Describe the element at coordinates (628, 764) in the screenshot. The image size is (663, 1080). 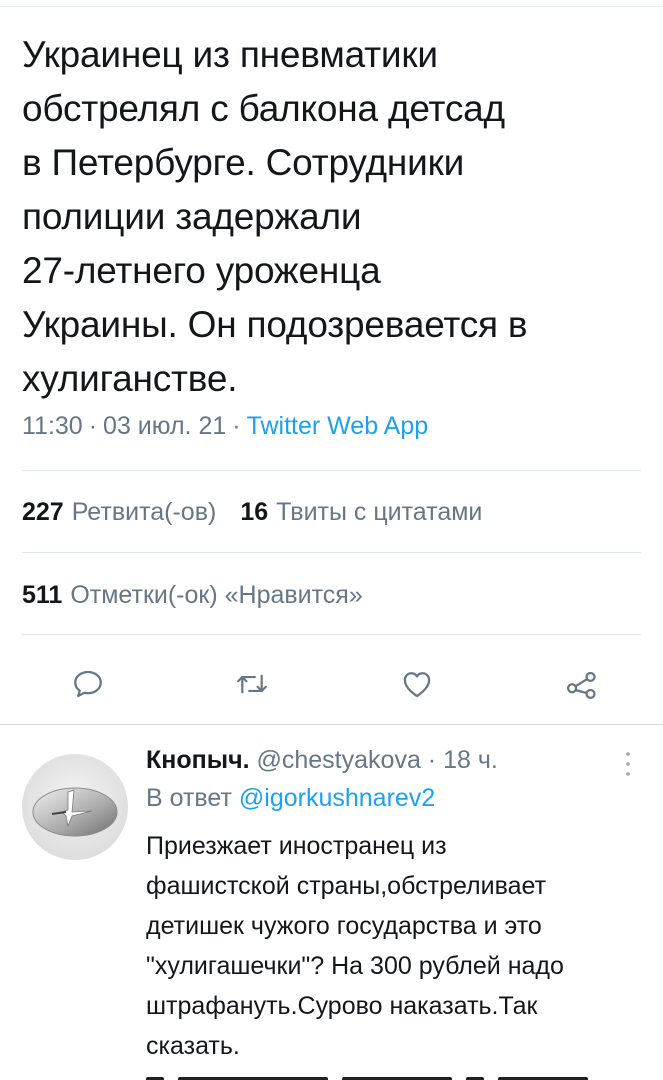
I see `more-options-icon` at that location.